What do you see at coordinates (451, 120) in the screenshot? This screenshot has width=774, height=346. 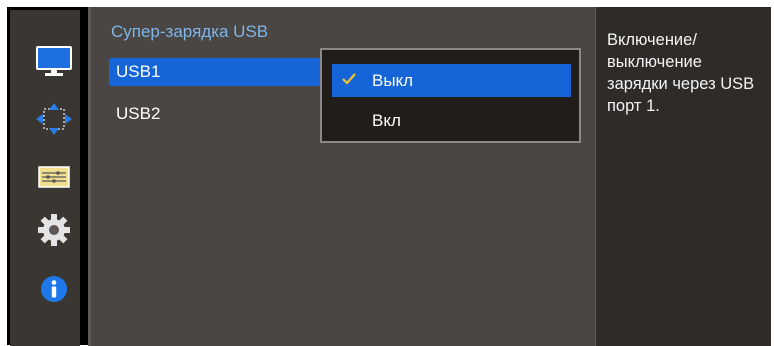 I see `option-on: Вкл` at bounding box center [451, 120].